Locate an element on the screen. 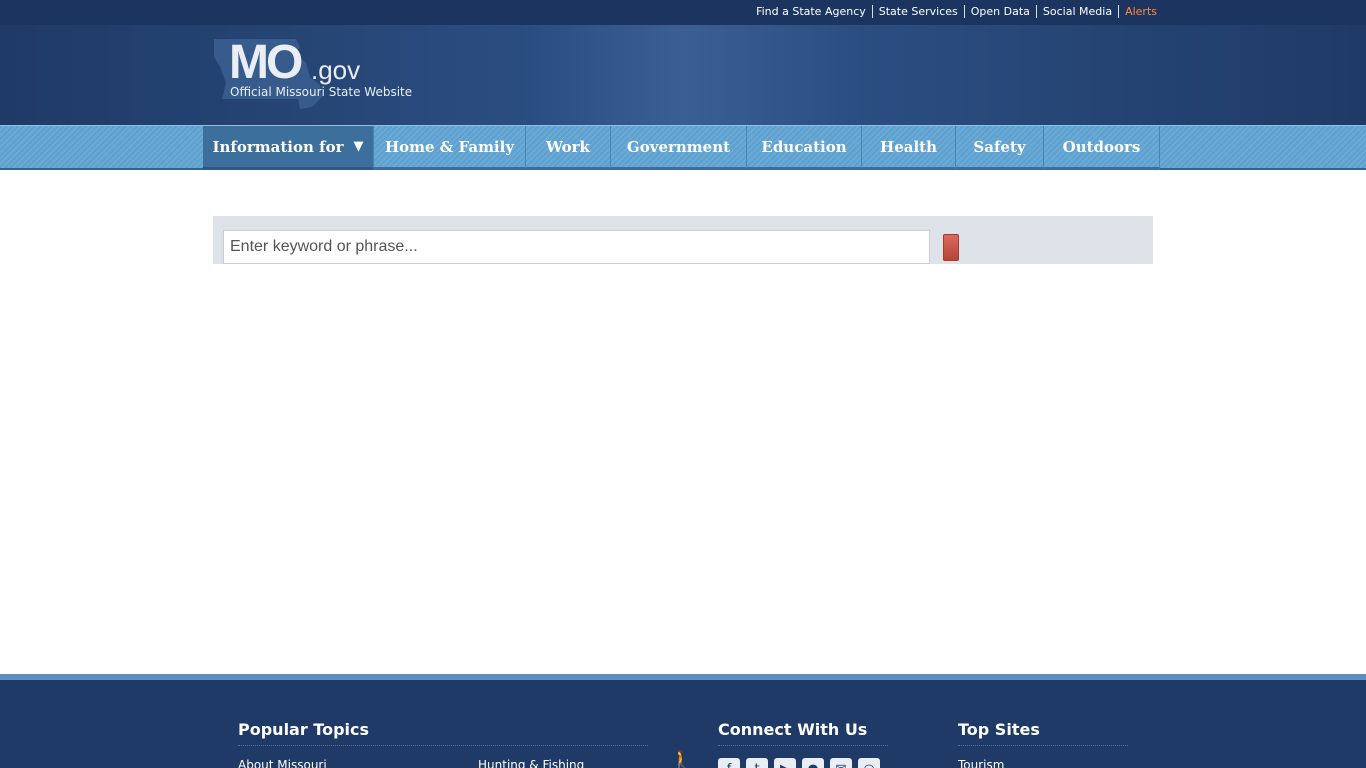 This screenshot has width=1366, height=768. caret-down-icon: ▼ is located at coordinates (358, 146).